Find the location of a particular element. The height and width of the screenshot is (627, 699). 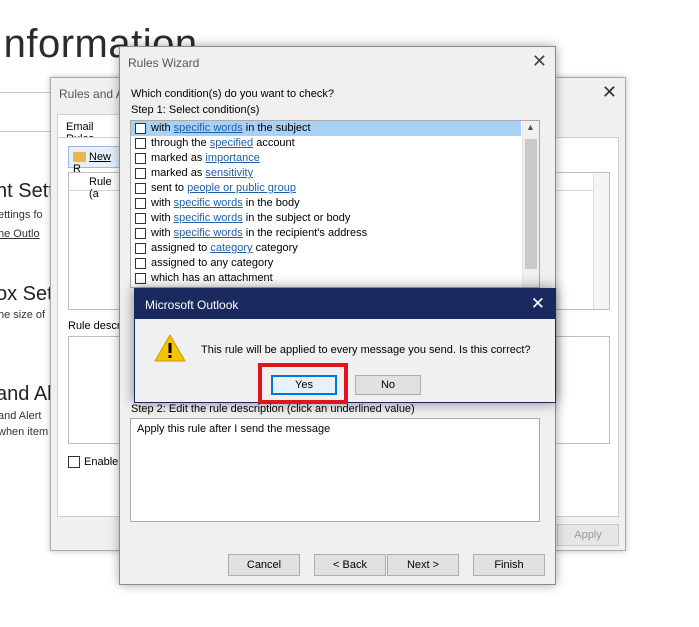

tab-email-rules: Email Rules is located at coordinates (89, 129).